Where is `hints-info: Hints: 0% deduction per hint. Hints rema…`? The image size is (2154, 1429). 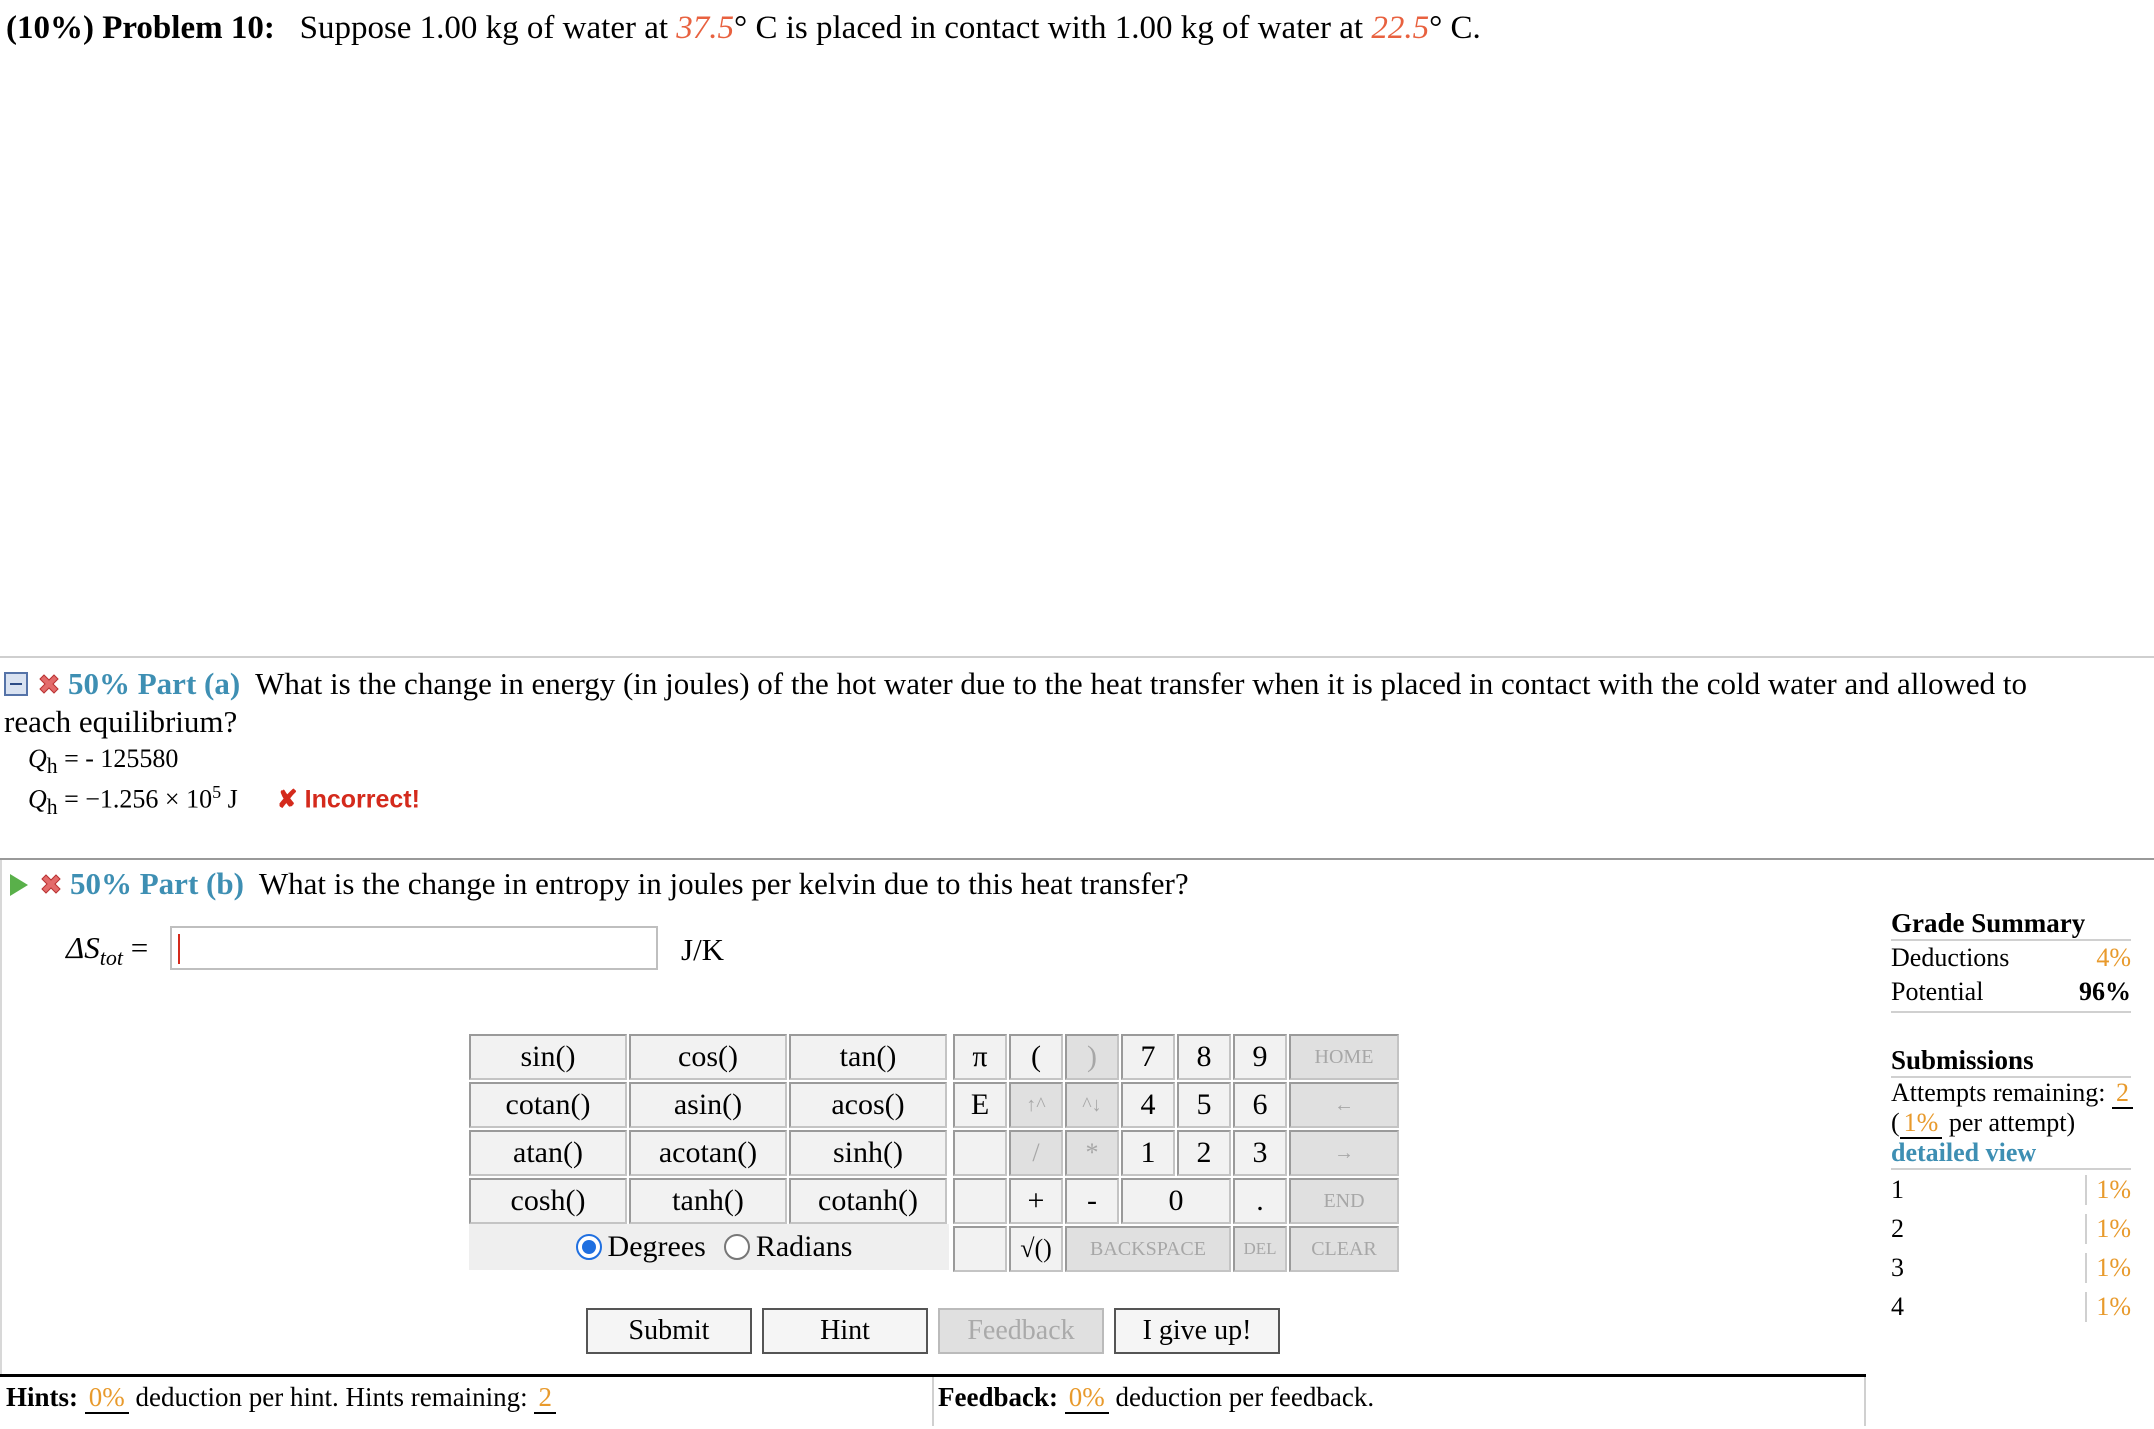 hints-info: Hints: 0% deduction per hint. Hints rema… is located at coordinates (281, 1398).